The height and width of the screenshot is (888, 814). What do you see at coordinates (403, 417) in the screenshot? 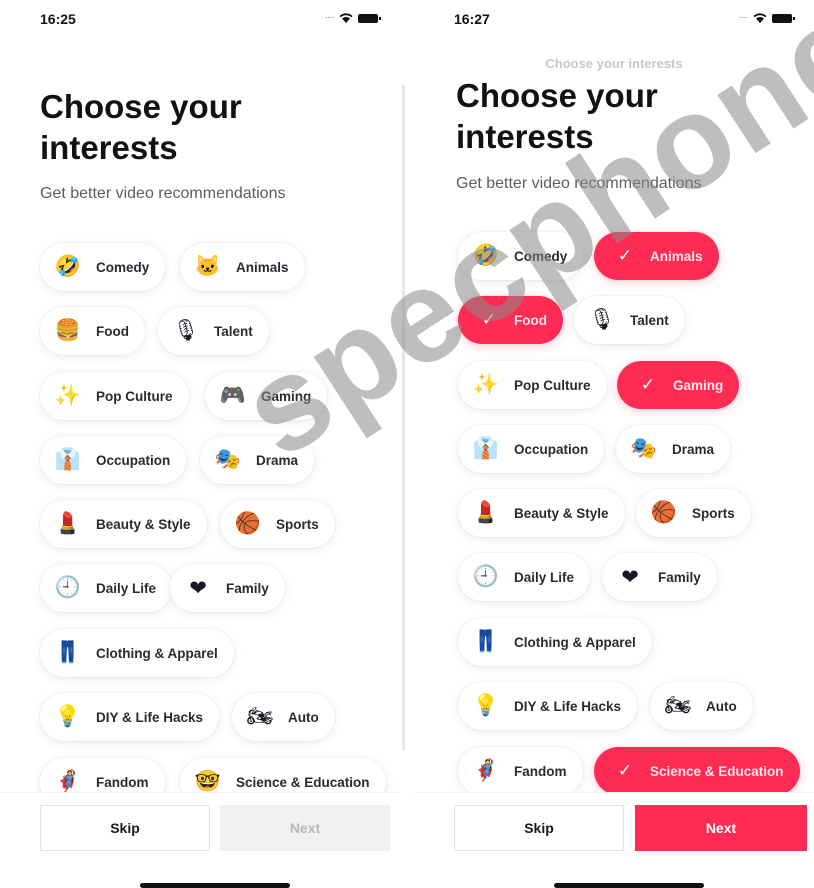
I see `screen-divider` at bounding box center [403, 417].